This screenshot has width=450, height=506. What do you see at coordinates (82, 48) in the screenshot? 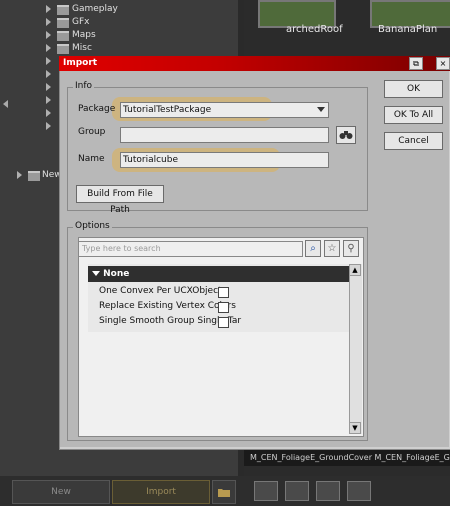
I see `tree-item-label: Misc` at bounding box center [82, 48].